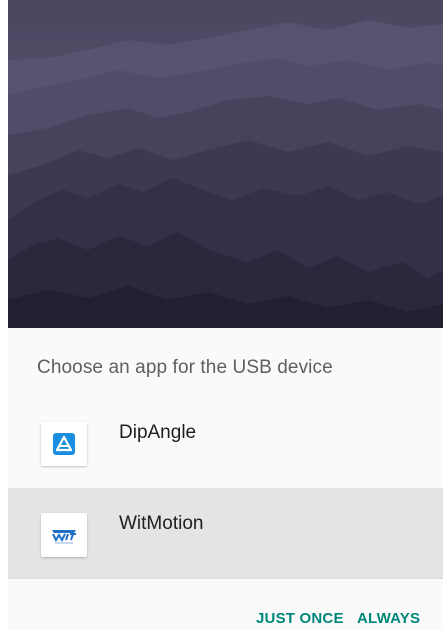 The image size is (443, 630). Describe the element at coordinates (225, 578) in the screenshot. I see `button-bar-divider` at that location.